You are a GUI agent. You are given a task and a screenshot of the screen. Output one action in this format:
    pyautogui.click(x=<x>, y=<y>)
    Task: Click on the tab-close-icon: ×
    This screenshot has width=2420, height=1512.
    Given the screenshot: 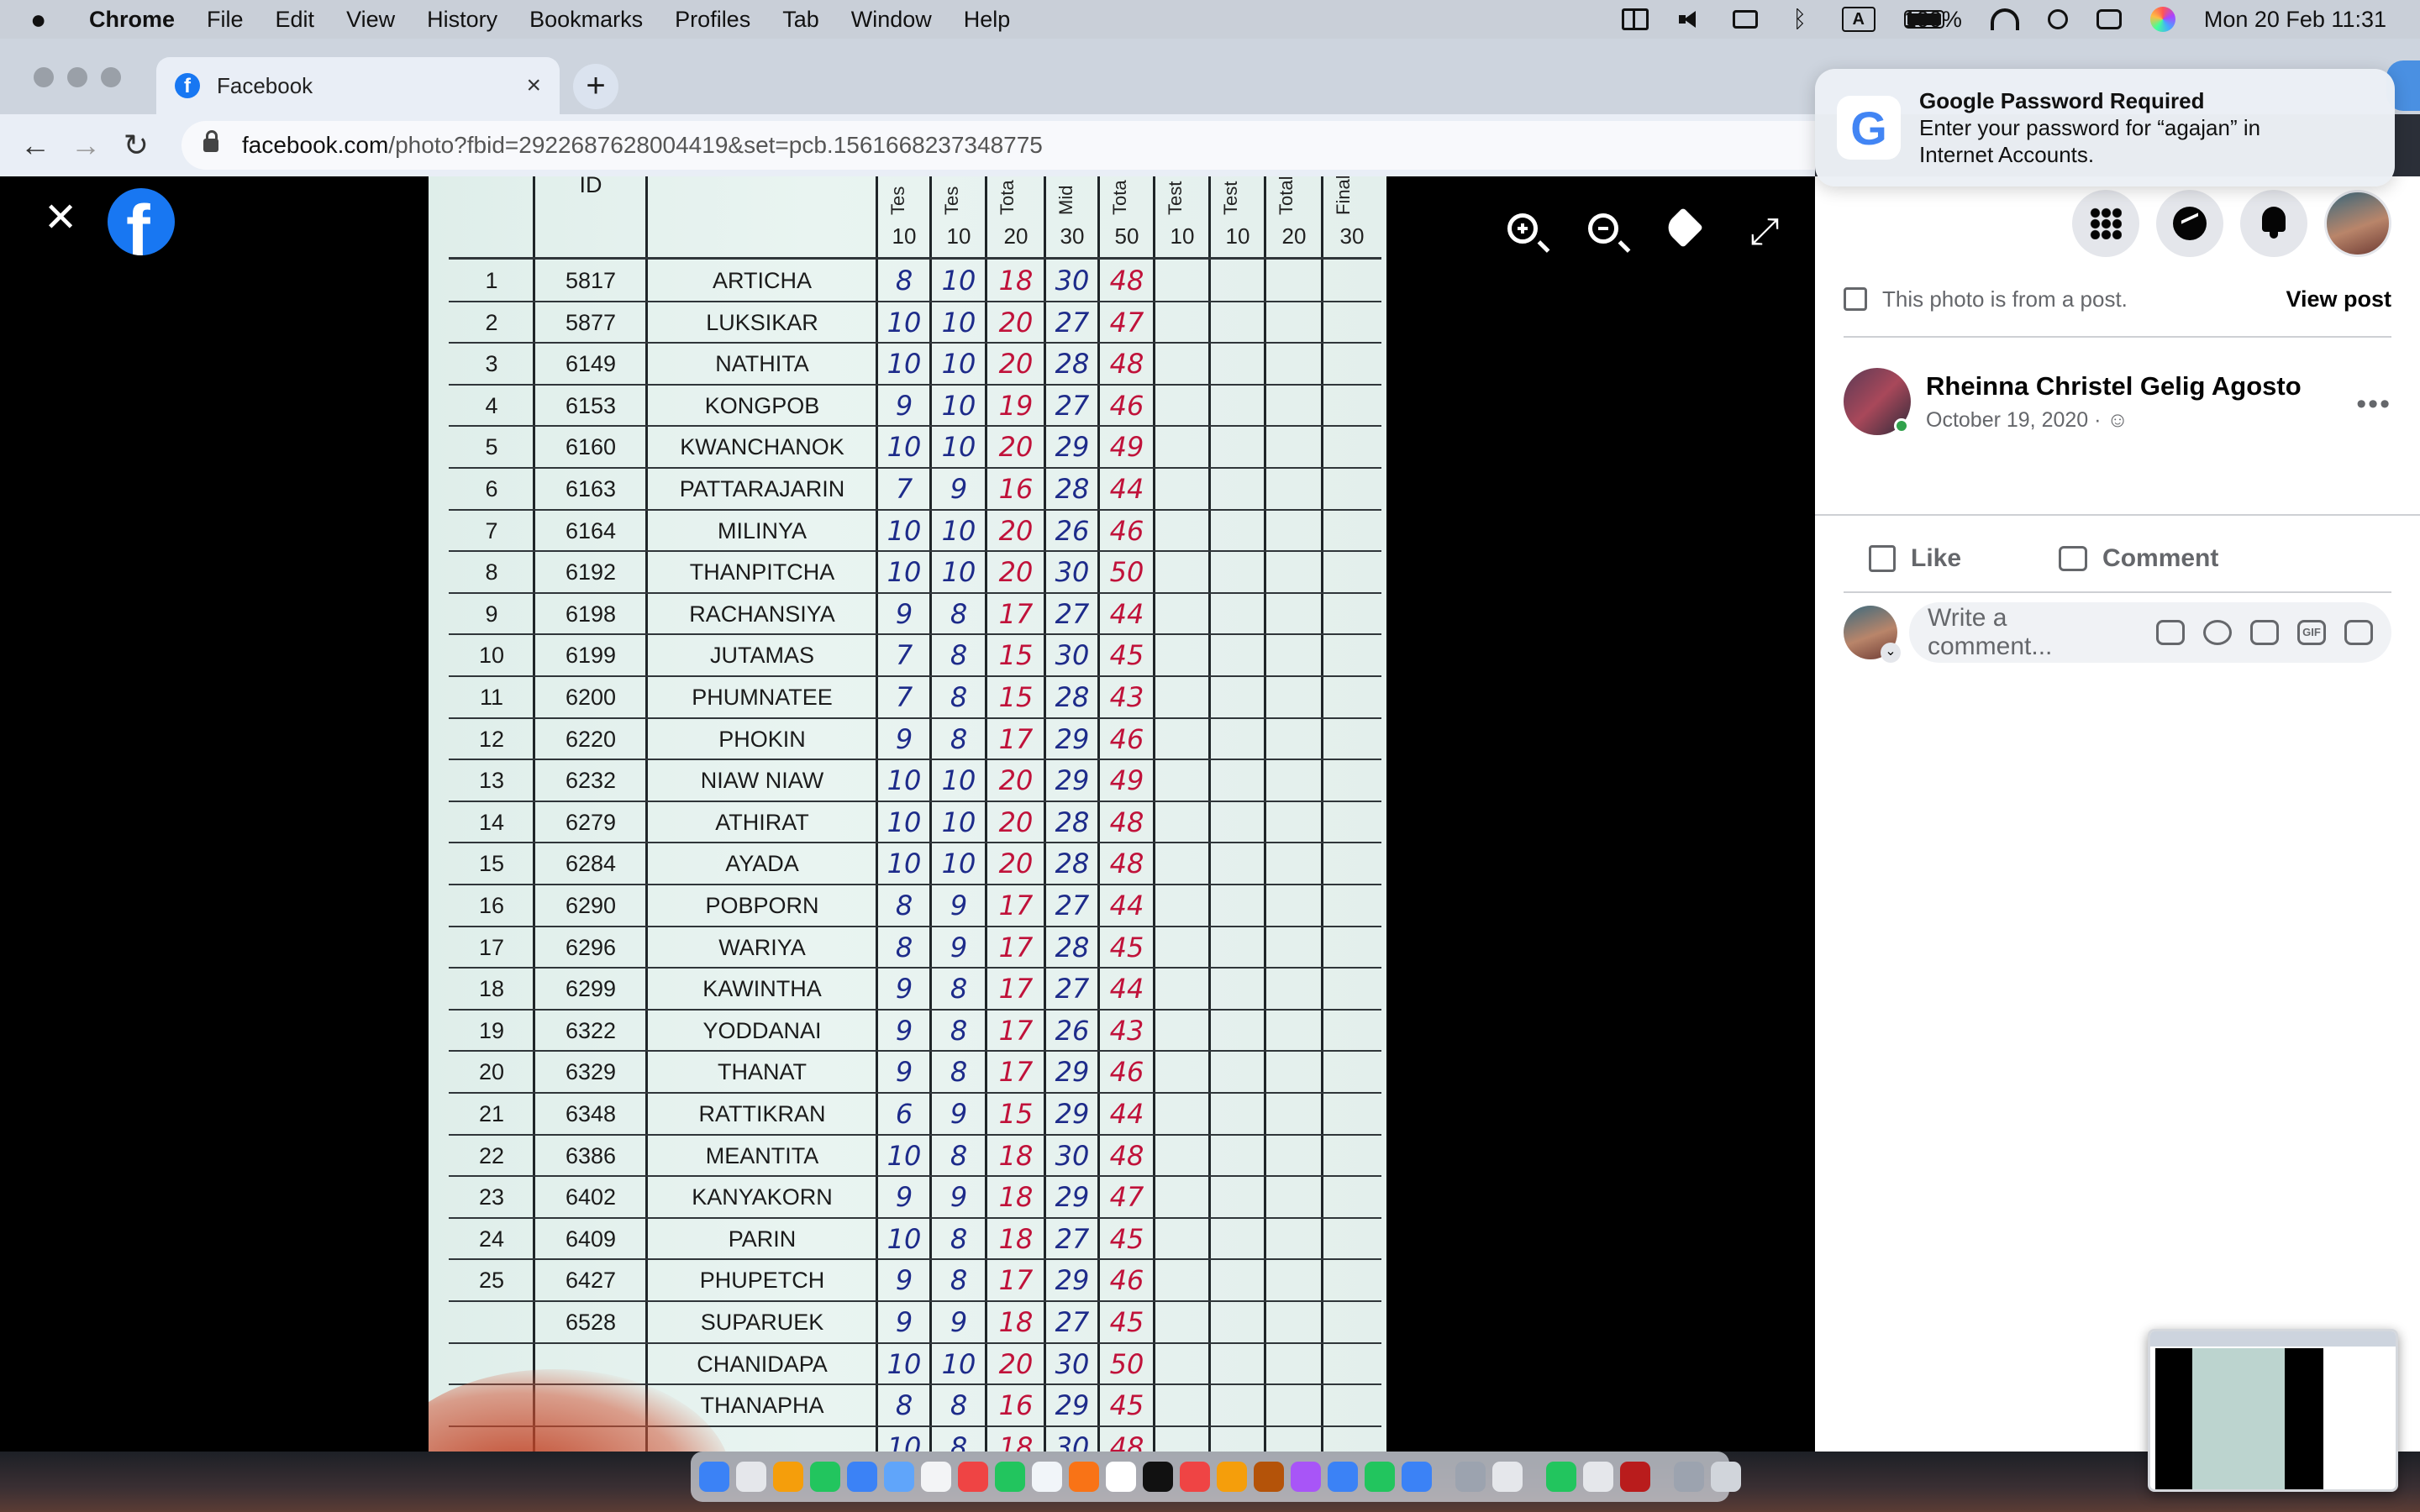 What is the action you would take?
    pyautogui.click(x=533, y=85)
    